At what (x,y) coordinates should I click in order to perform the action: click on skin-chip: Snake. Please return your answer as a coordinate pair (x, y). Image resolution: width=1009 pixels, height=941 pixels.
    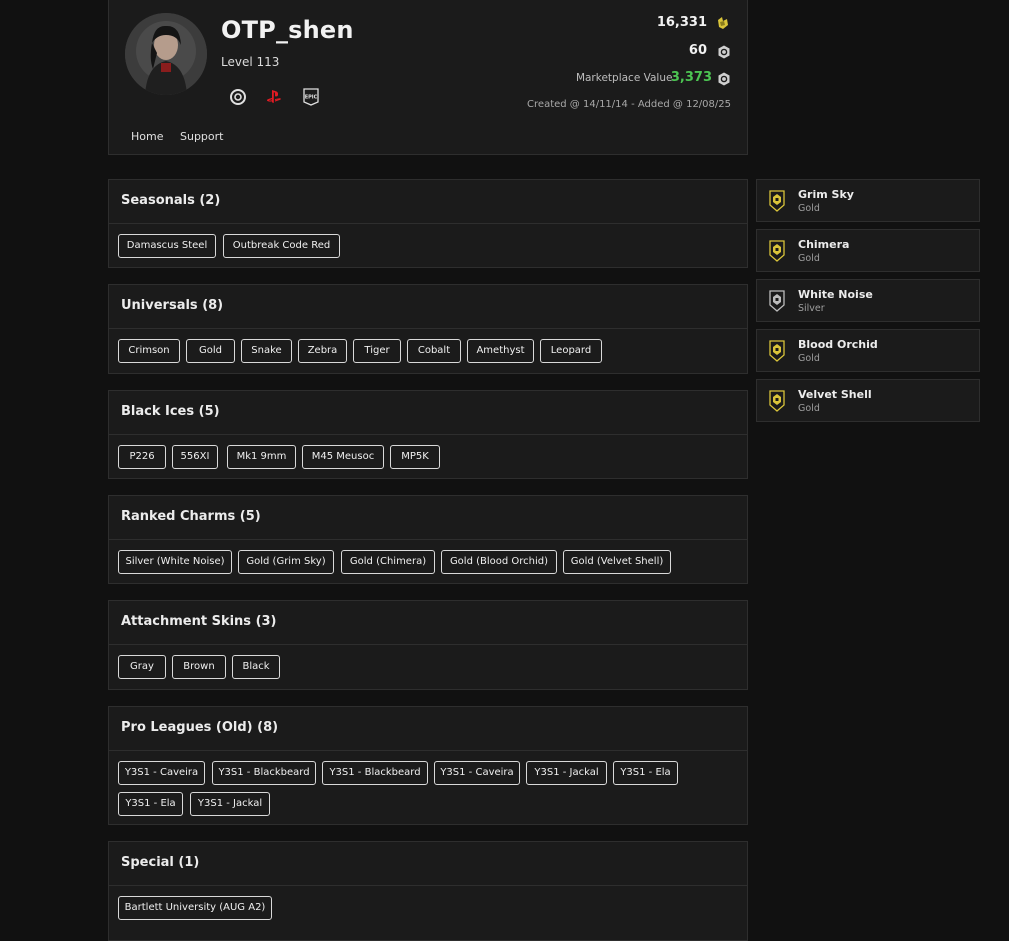
    Looking at the image, I should click on (266, 351).